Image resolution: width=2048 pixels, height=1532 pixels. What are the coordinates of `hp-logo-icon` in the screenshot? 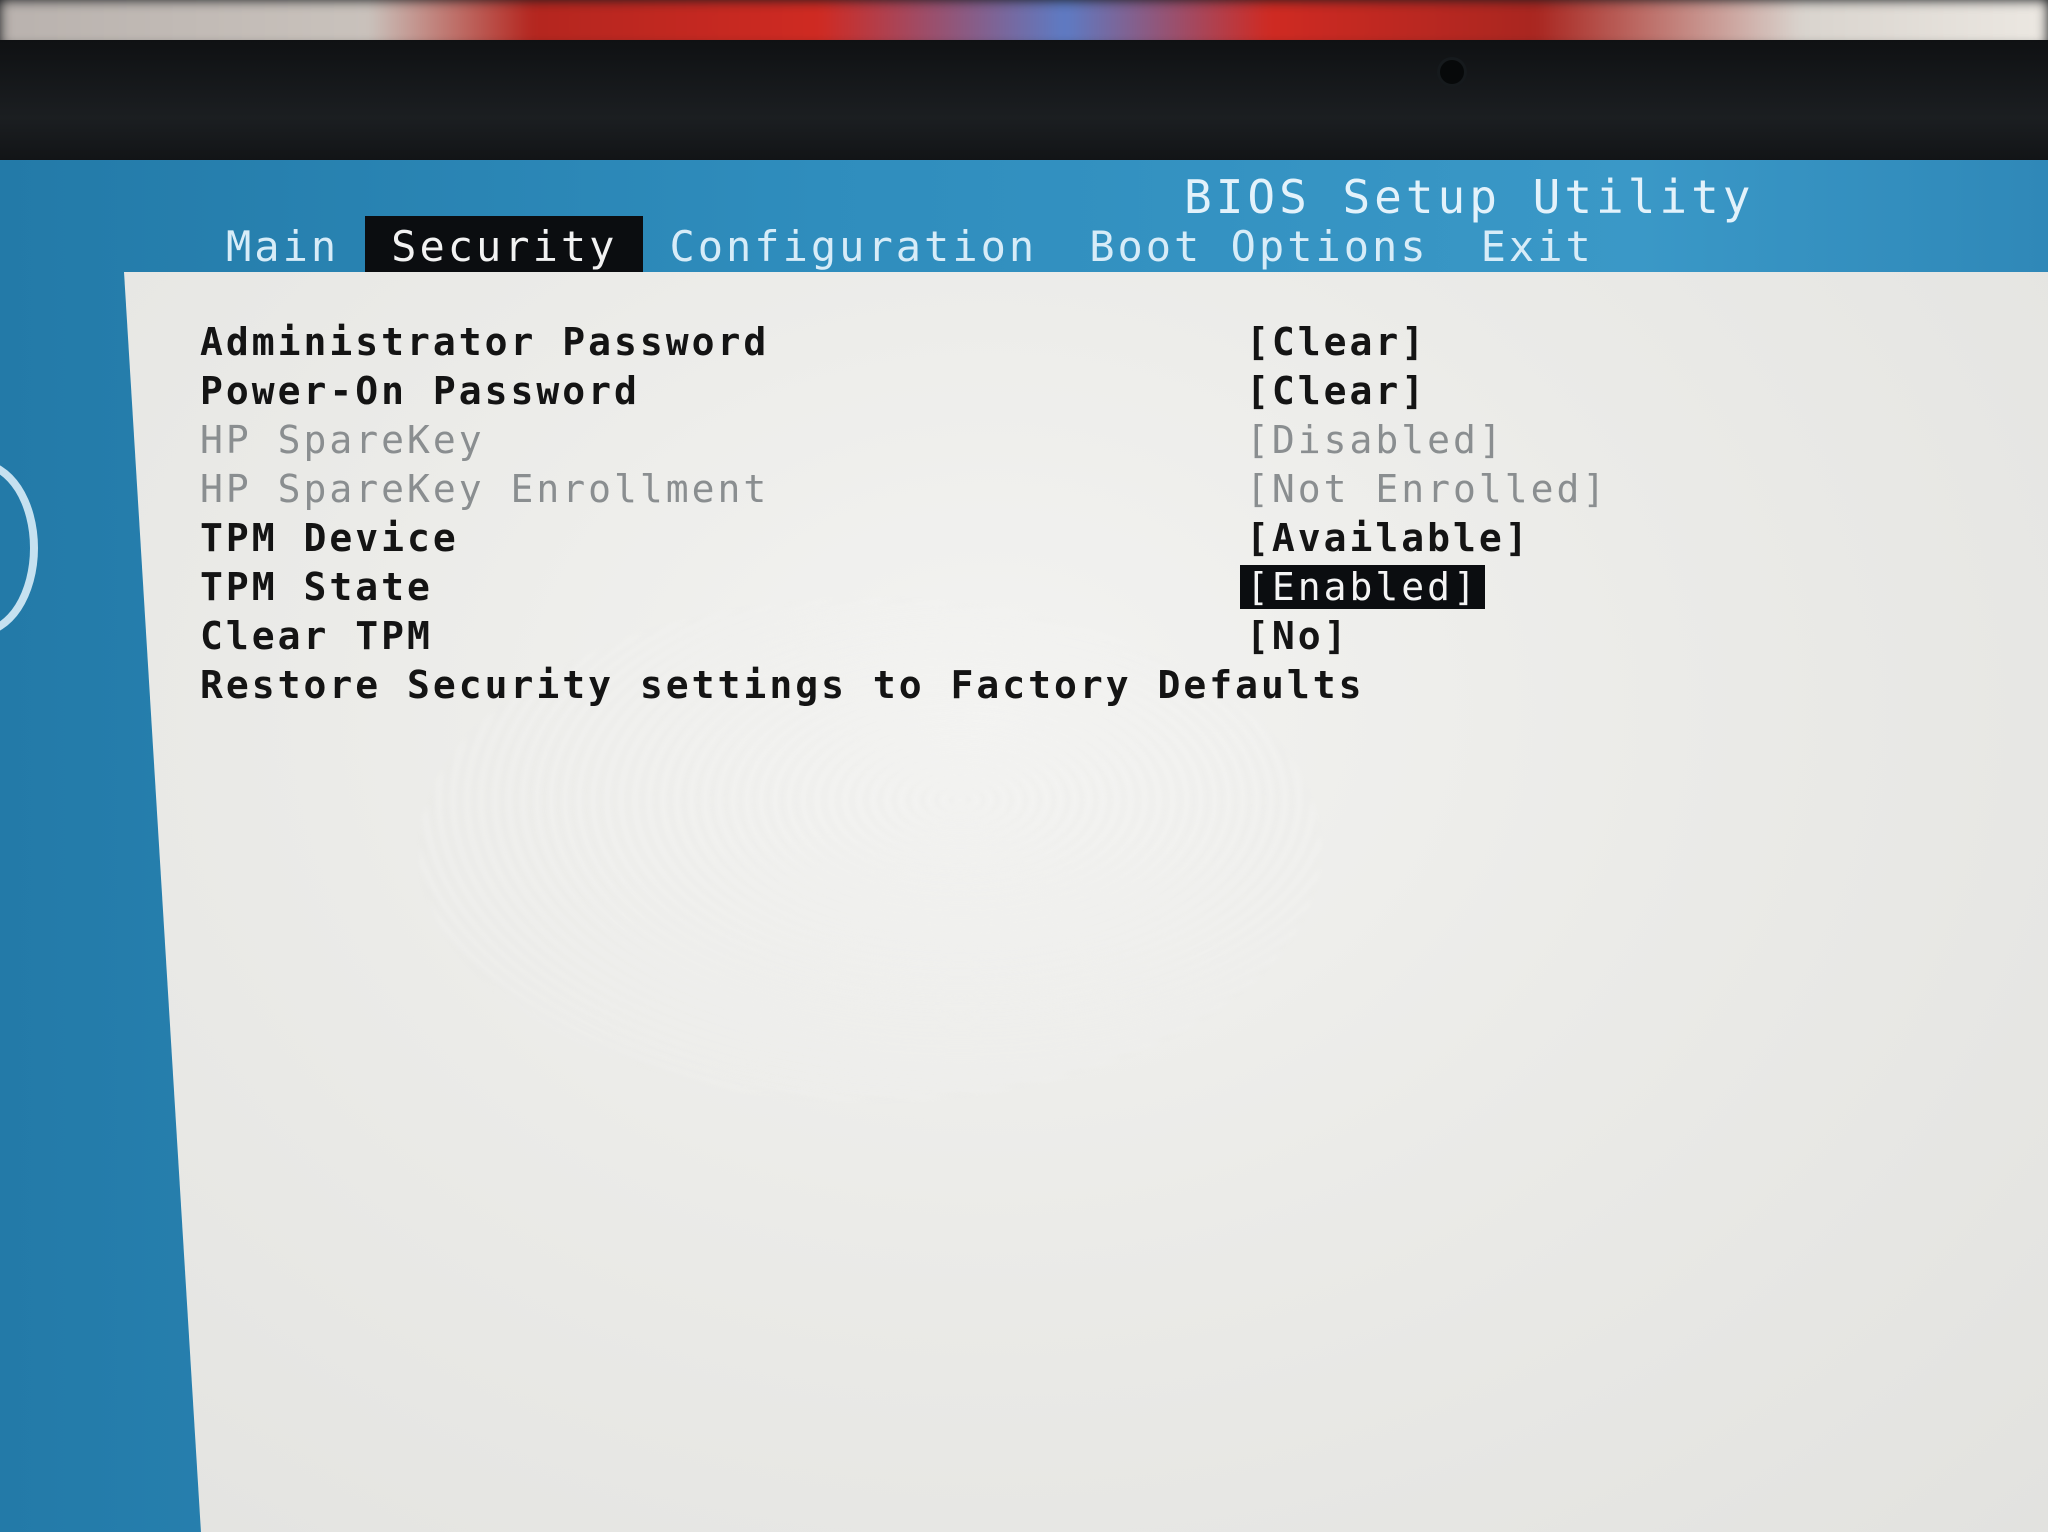 It's located at (19, 548).